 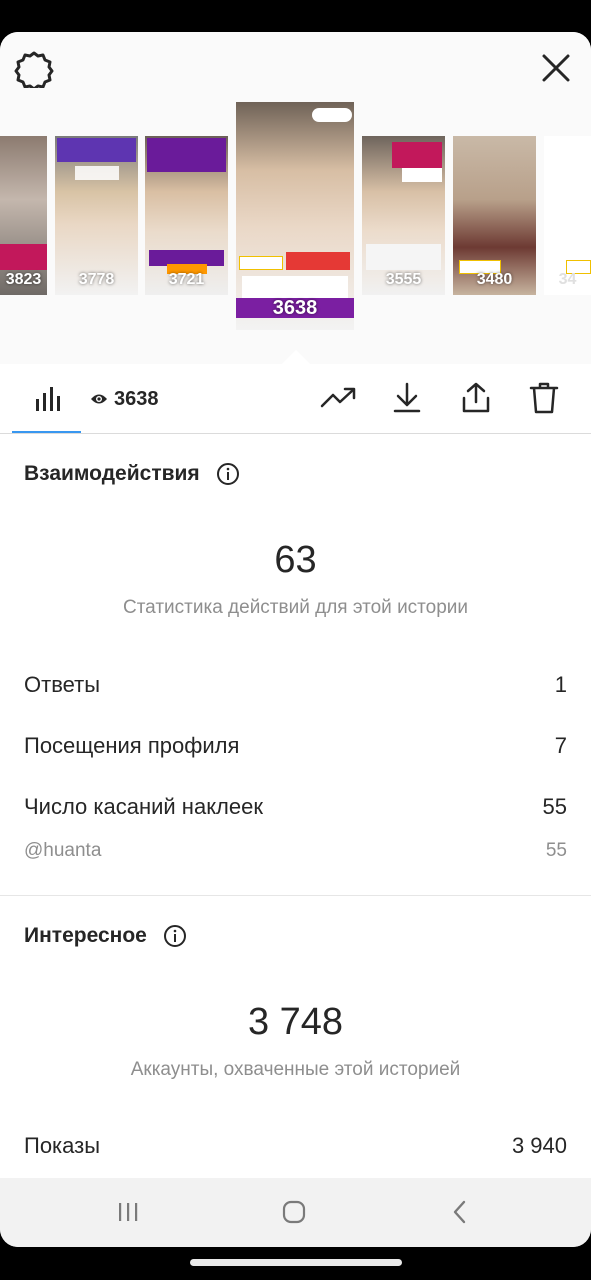 I want to click on tab-insights, so click(x=46, y=399).